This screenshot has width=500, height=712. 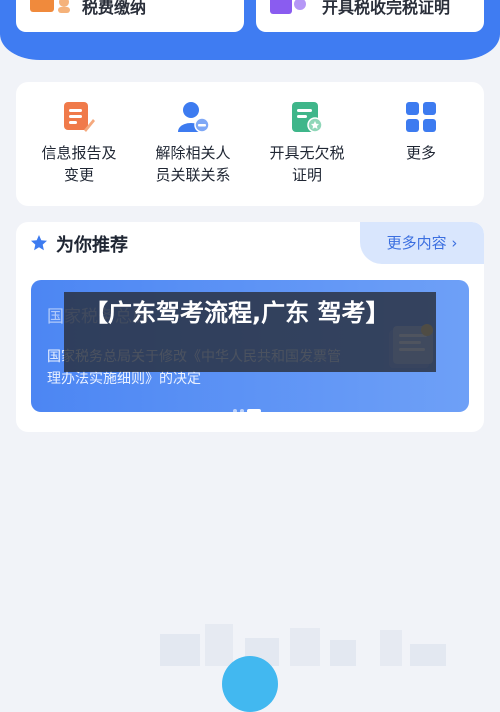 What do you see at coordinates (250, 243) in the screenshot?
I see `recommend-header: 为你推荐 更多内容 ›` at bounding box center [250, 243].